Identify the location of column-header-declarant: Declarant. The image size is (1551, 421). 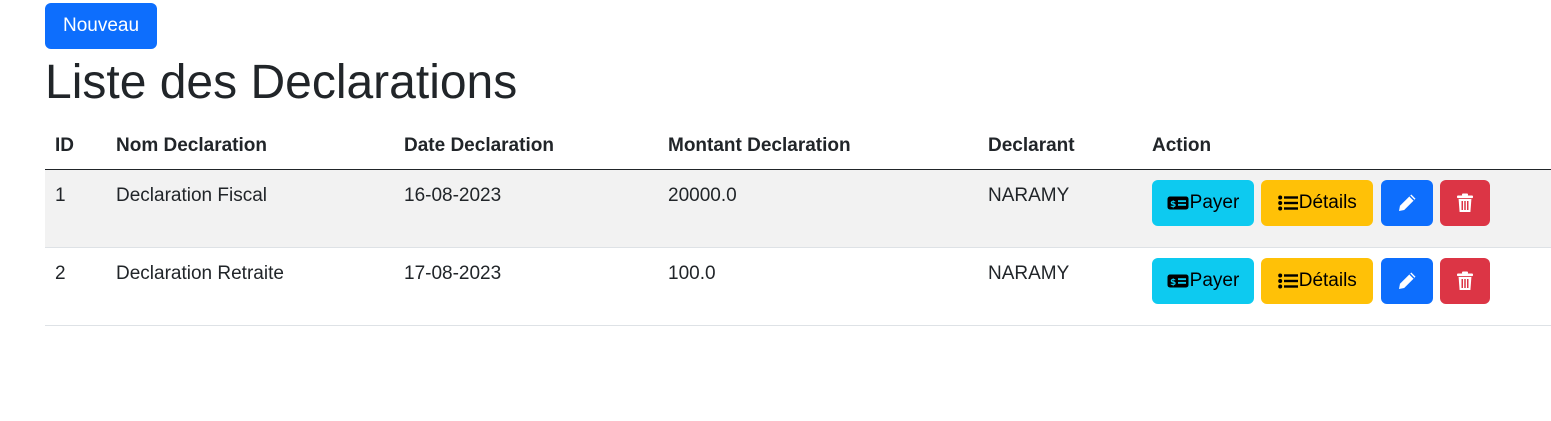
(1060, 146).